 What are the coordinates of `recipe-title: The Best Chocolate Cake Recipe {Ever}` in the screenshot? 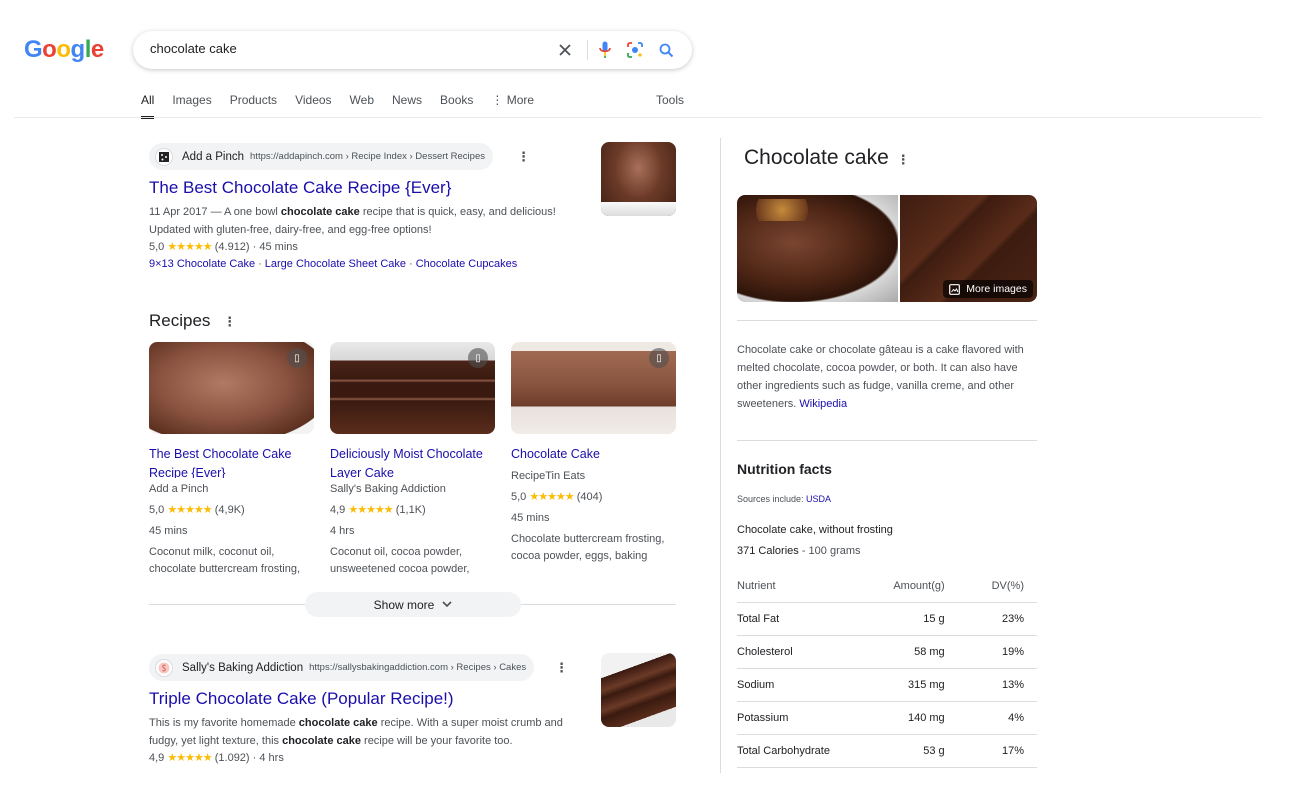 It's located at (231, 461).